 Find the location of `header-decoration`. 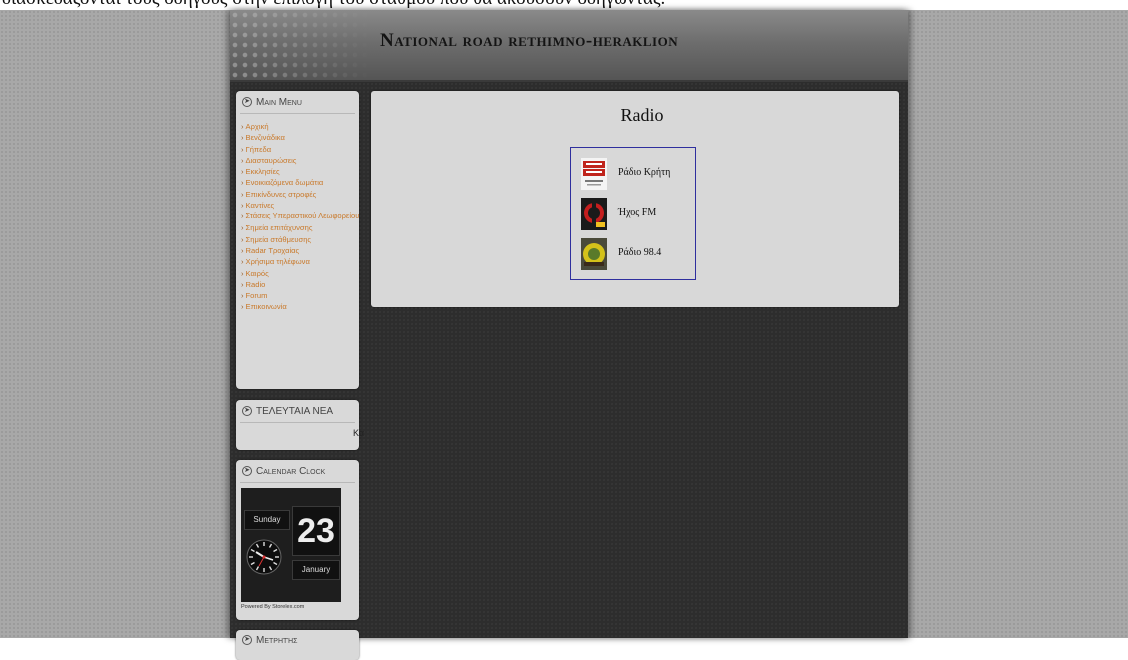

header-decoration is located at coordinates (300, 45).